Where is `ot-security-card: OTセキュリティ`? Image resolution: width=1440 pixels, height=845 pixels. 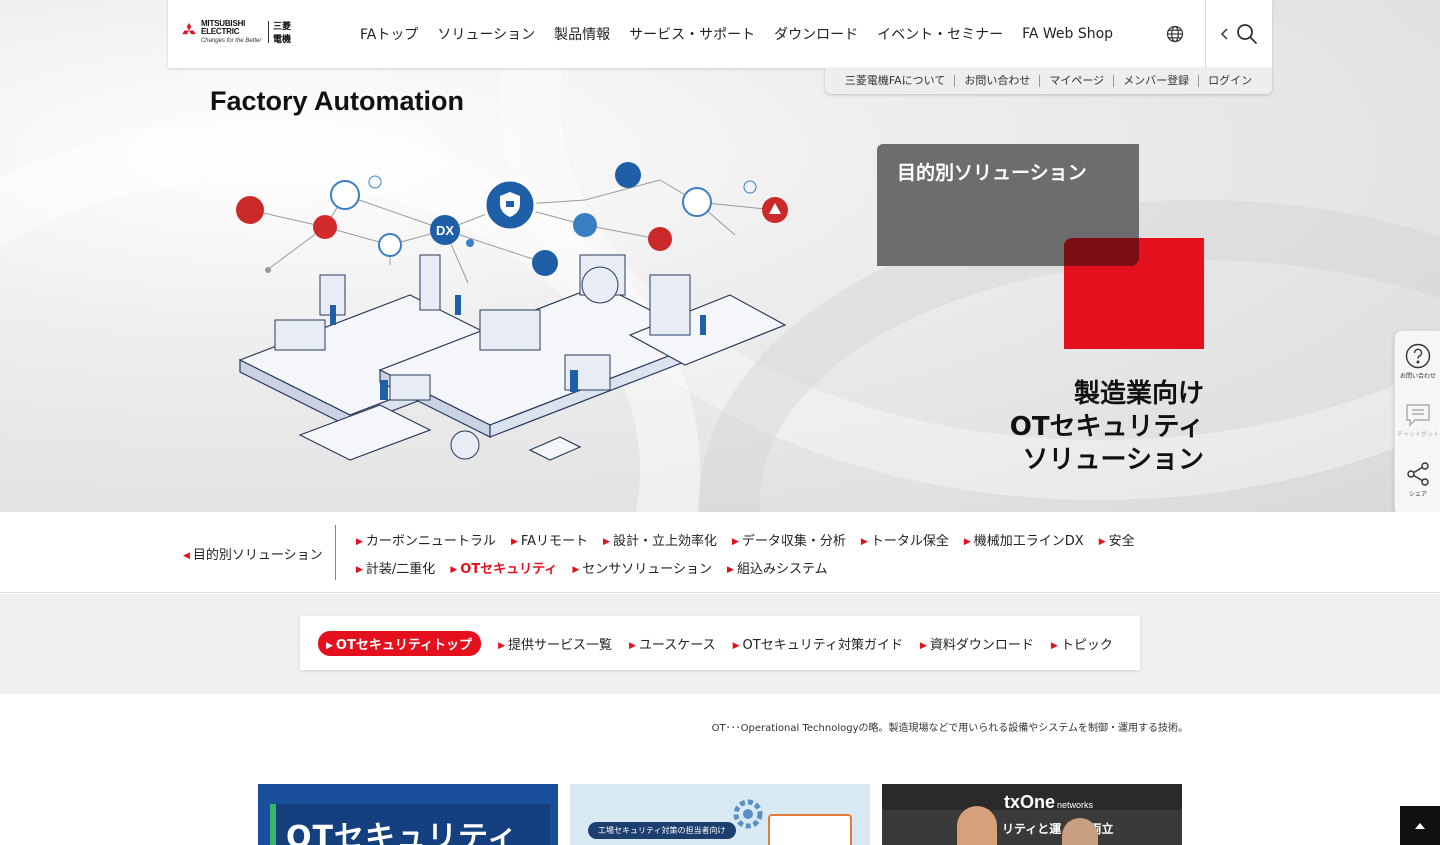
ot-security-card: OTセキュリティ is located at coordinates (408, 814).